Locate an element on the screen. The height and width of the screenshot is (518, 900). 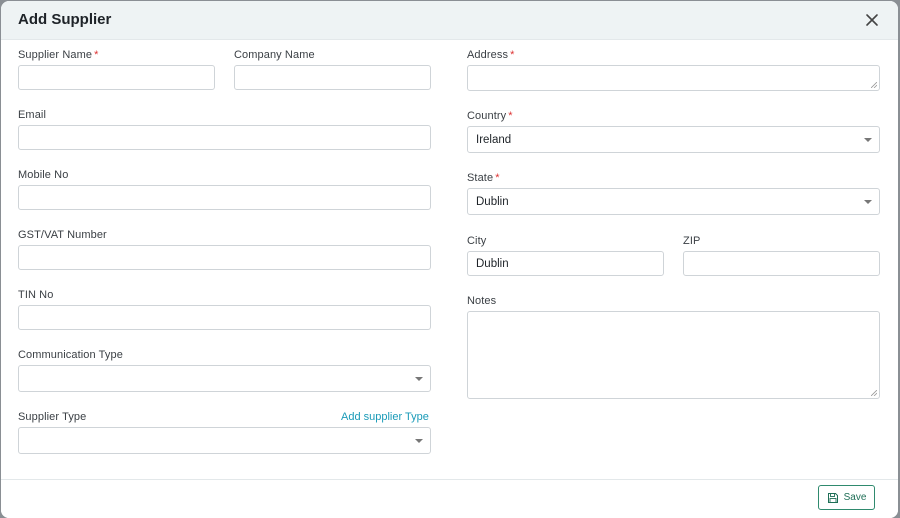
supplier-type-select is located at coordinates (224, 440).